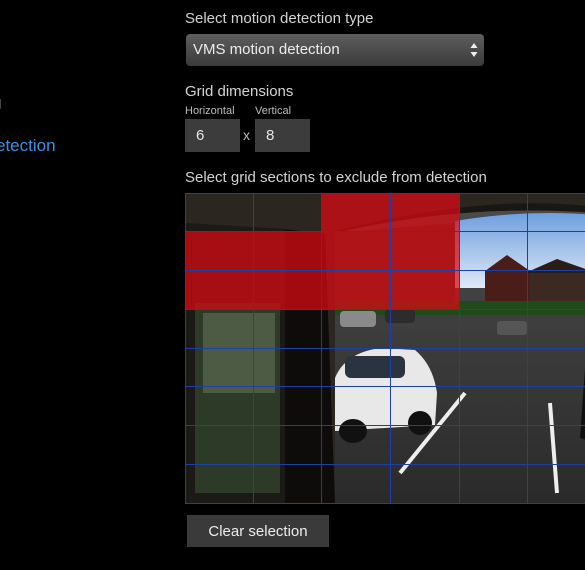  Describe the element at coordinates (212, 135) in the screenshot. I see `horizontal-input` at that location.